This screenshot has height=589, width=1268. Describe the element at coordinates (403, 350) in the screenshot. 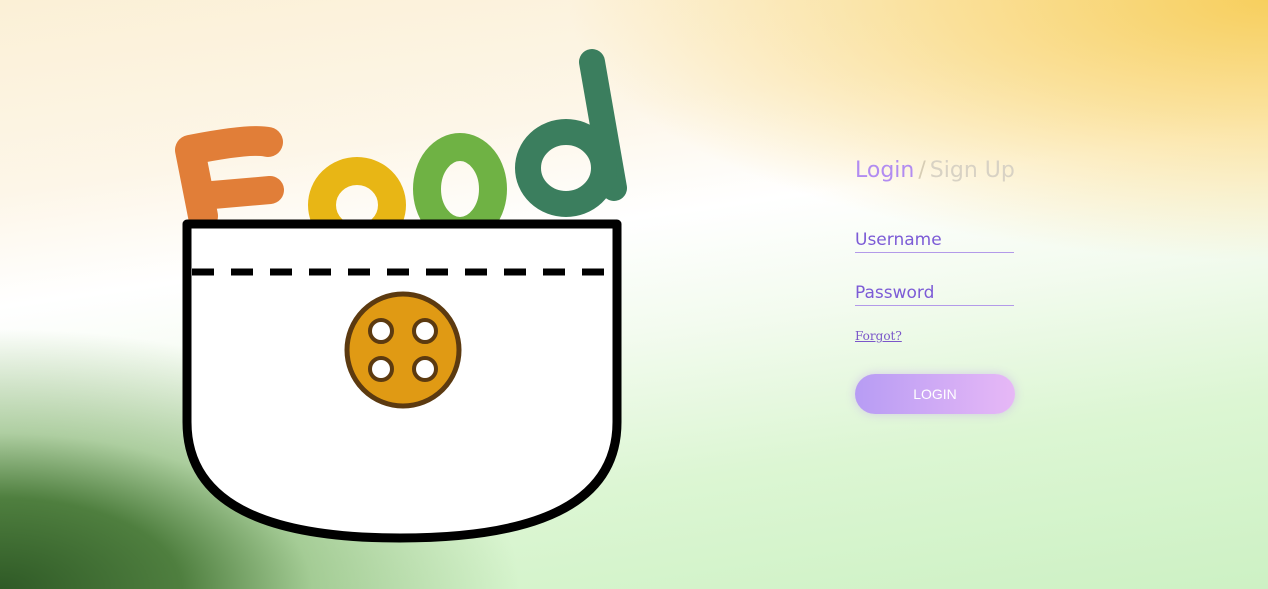

I see `pocket-button-icon` at that location.